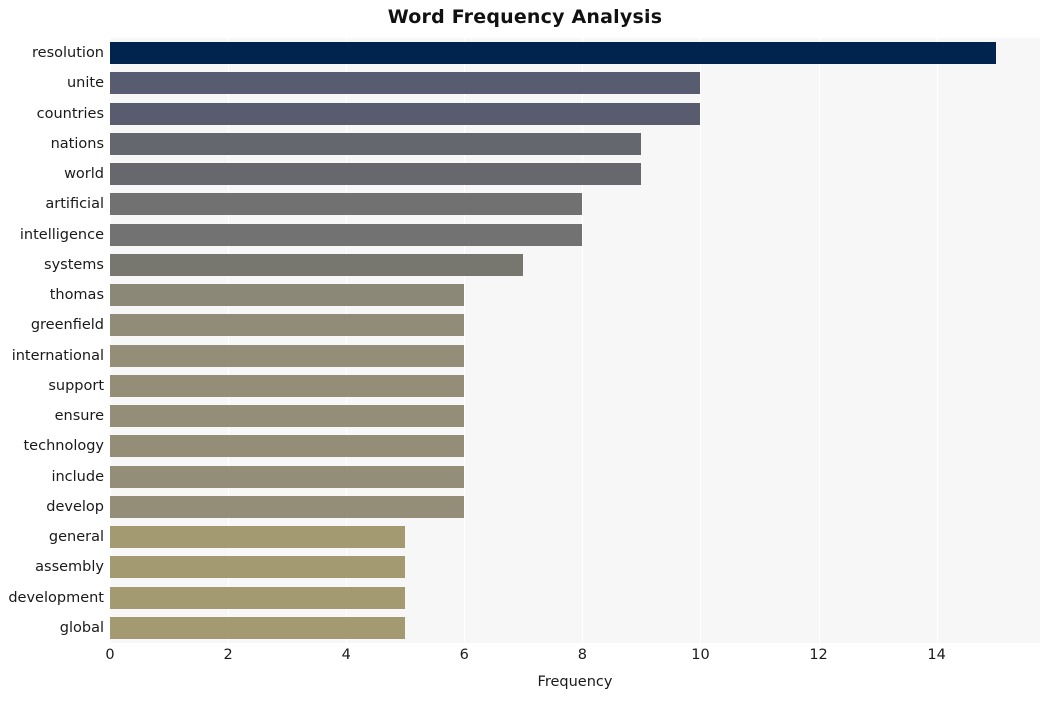 The width and height of the screenshot is (1050, 701). Describe the element at coordinates (85, 83) in the screenshot. I see `y-tick-label-unite: unite` at that location.